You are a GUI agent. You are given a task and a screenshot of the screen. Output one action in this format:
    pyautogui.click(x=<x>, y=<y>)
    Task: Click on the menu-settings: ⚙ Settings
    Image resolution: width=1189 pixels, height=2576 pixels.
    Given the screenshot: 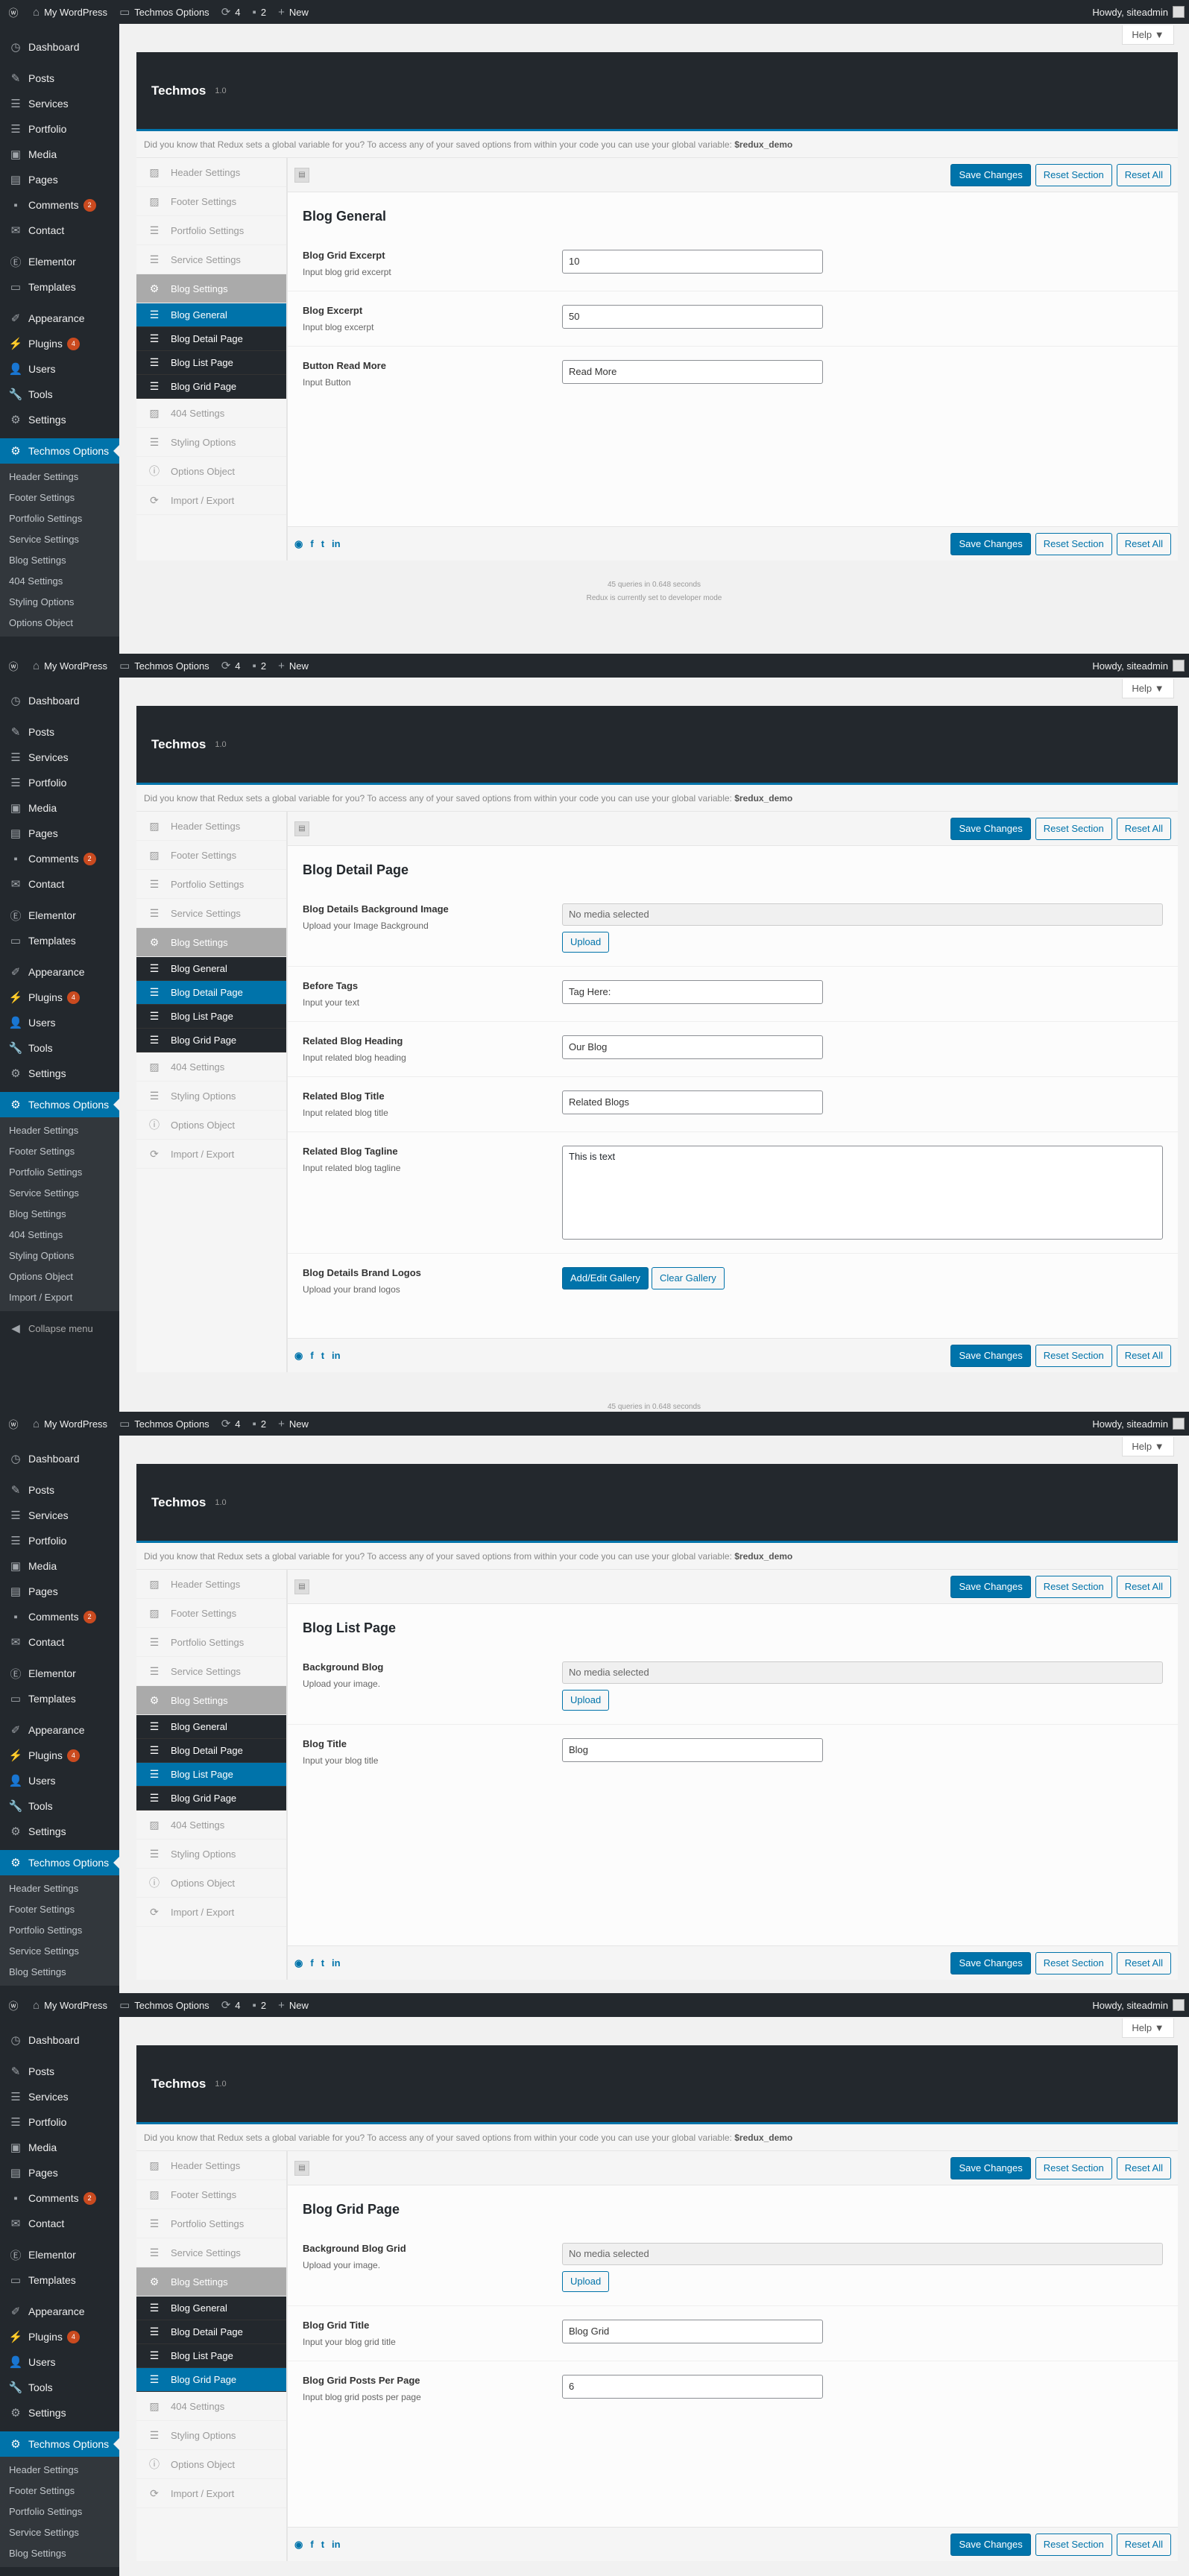 What is the action you would take?
    pyautogui.click(x=60, y=2412)
    